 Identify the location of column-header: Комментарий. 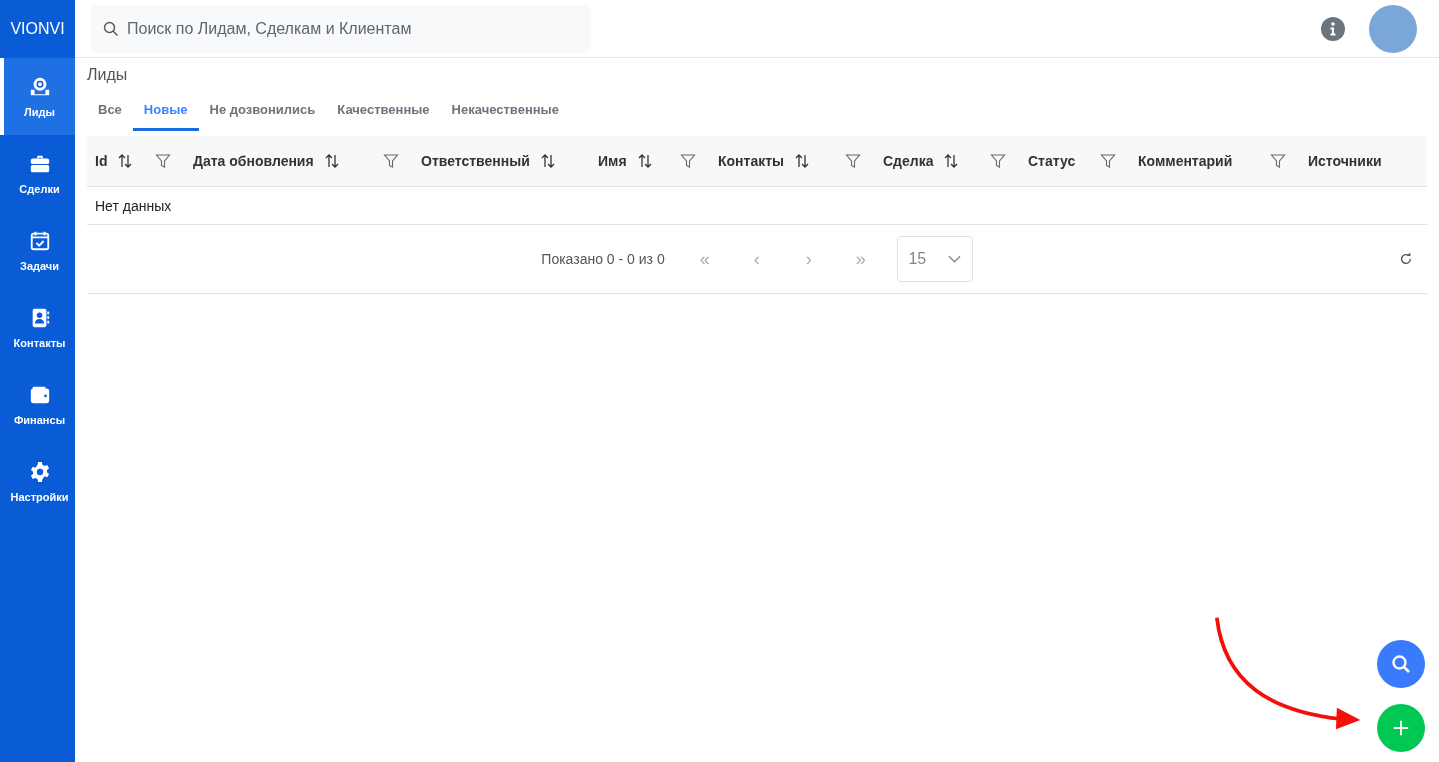
(1215, 161).